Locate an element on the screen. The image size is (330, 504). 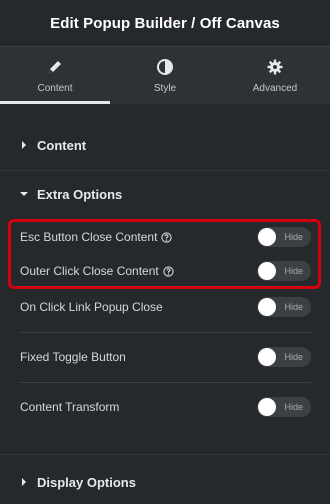
caret-down-icon is located at coordinates (24, 194).